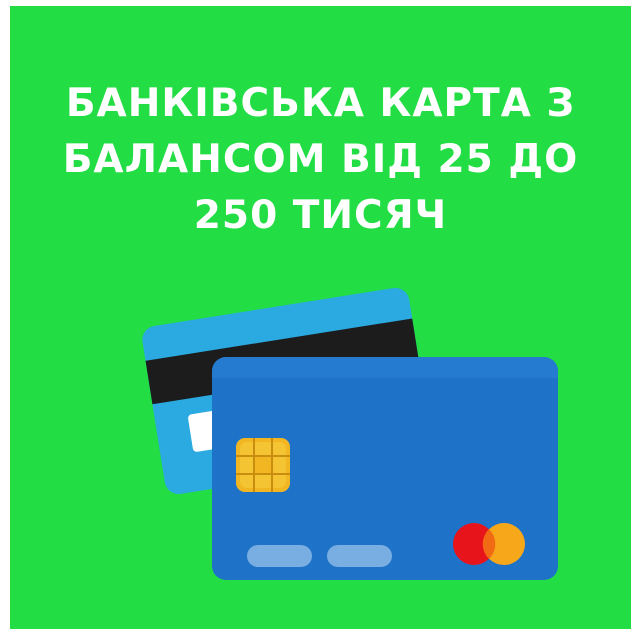 The width and height of the screenshot is (640, 640). What do you see at coordinates (263, 465) in the screenshot?
I see `chip-icon` at bounding box center [263, 465].